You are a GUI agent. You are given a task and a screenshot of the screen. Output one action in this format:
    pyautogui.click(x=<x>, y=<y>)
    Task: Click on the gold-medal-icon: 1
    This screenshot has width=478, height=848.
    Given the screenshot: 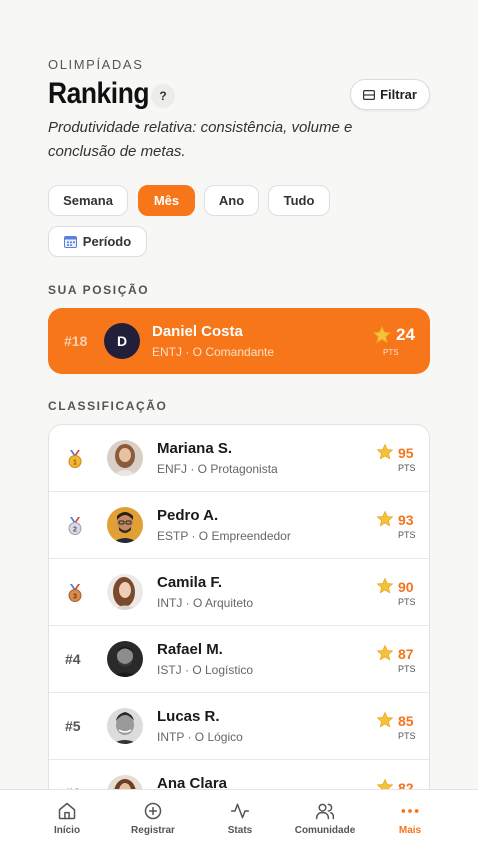 What is the action you would take?
    pyautogui.click(x=75, y=459)
    